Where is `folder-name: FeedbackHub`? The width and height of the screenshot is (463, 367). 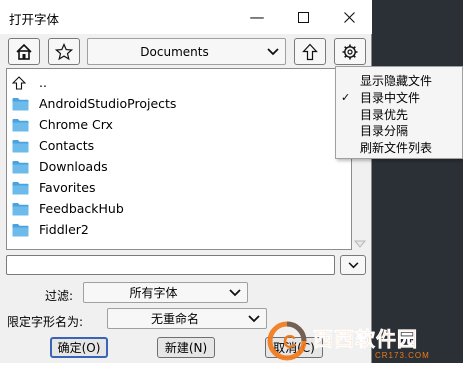 folder-name: FeedbackHub is located at coordinates (81, 208).